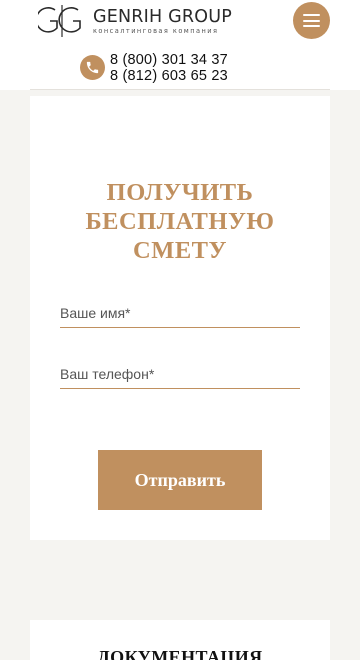  What do you see at coordinates (180, 250) in the screenshot?
I see `form-title-line-3: СМЕТУ` at bounding box center [180, 250].